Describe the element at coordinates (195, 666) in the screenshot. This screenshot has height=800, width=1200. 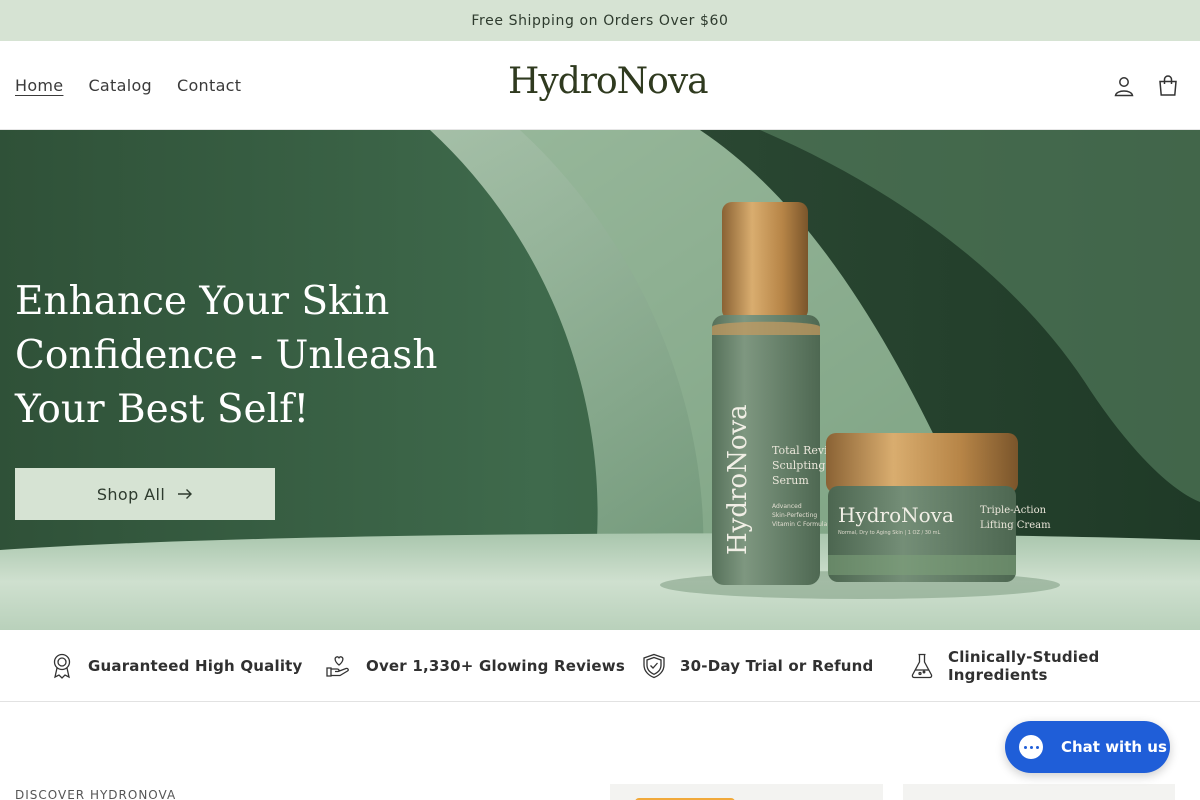
I see `feature-label: Guaranteed High Quality` at that location.